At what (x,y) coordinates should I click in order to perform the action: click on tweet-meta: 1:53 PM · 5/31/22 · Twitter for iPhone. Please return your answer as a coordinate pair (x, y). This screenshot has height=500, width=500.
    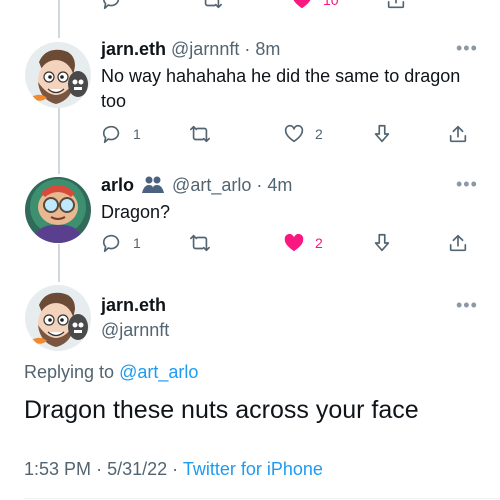
    Looking at the image, I should click on (173, 469).